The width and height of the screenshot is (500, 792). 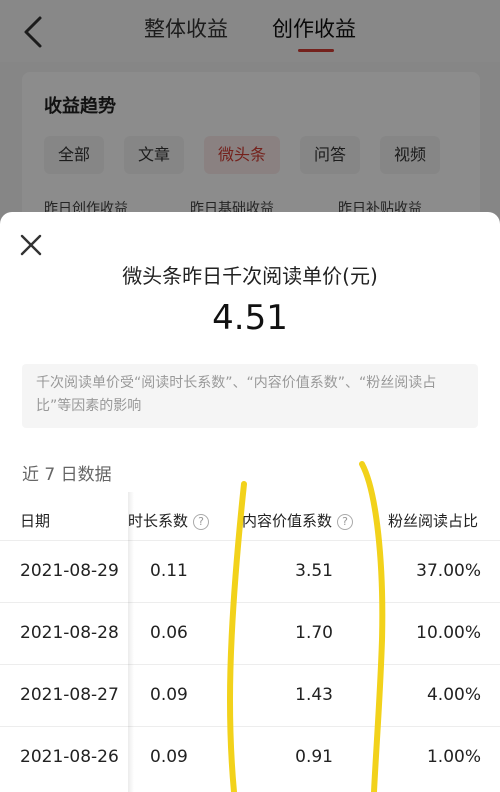 I want to click on column-header-fans: 粉丝阅读占比, so click(x=433, y=521).